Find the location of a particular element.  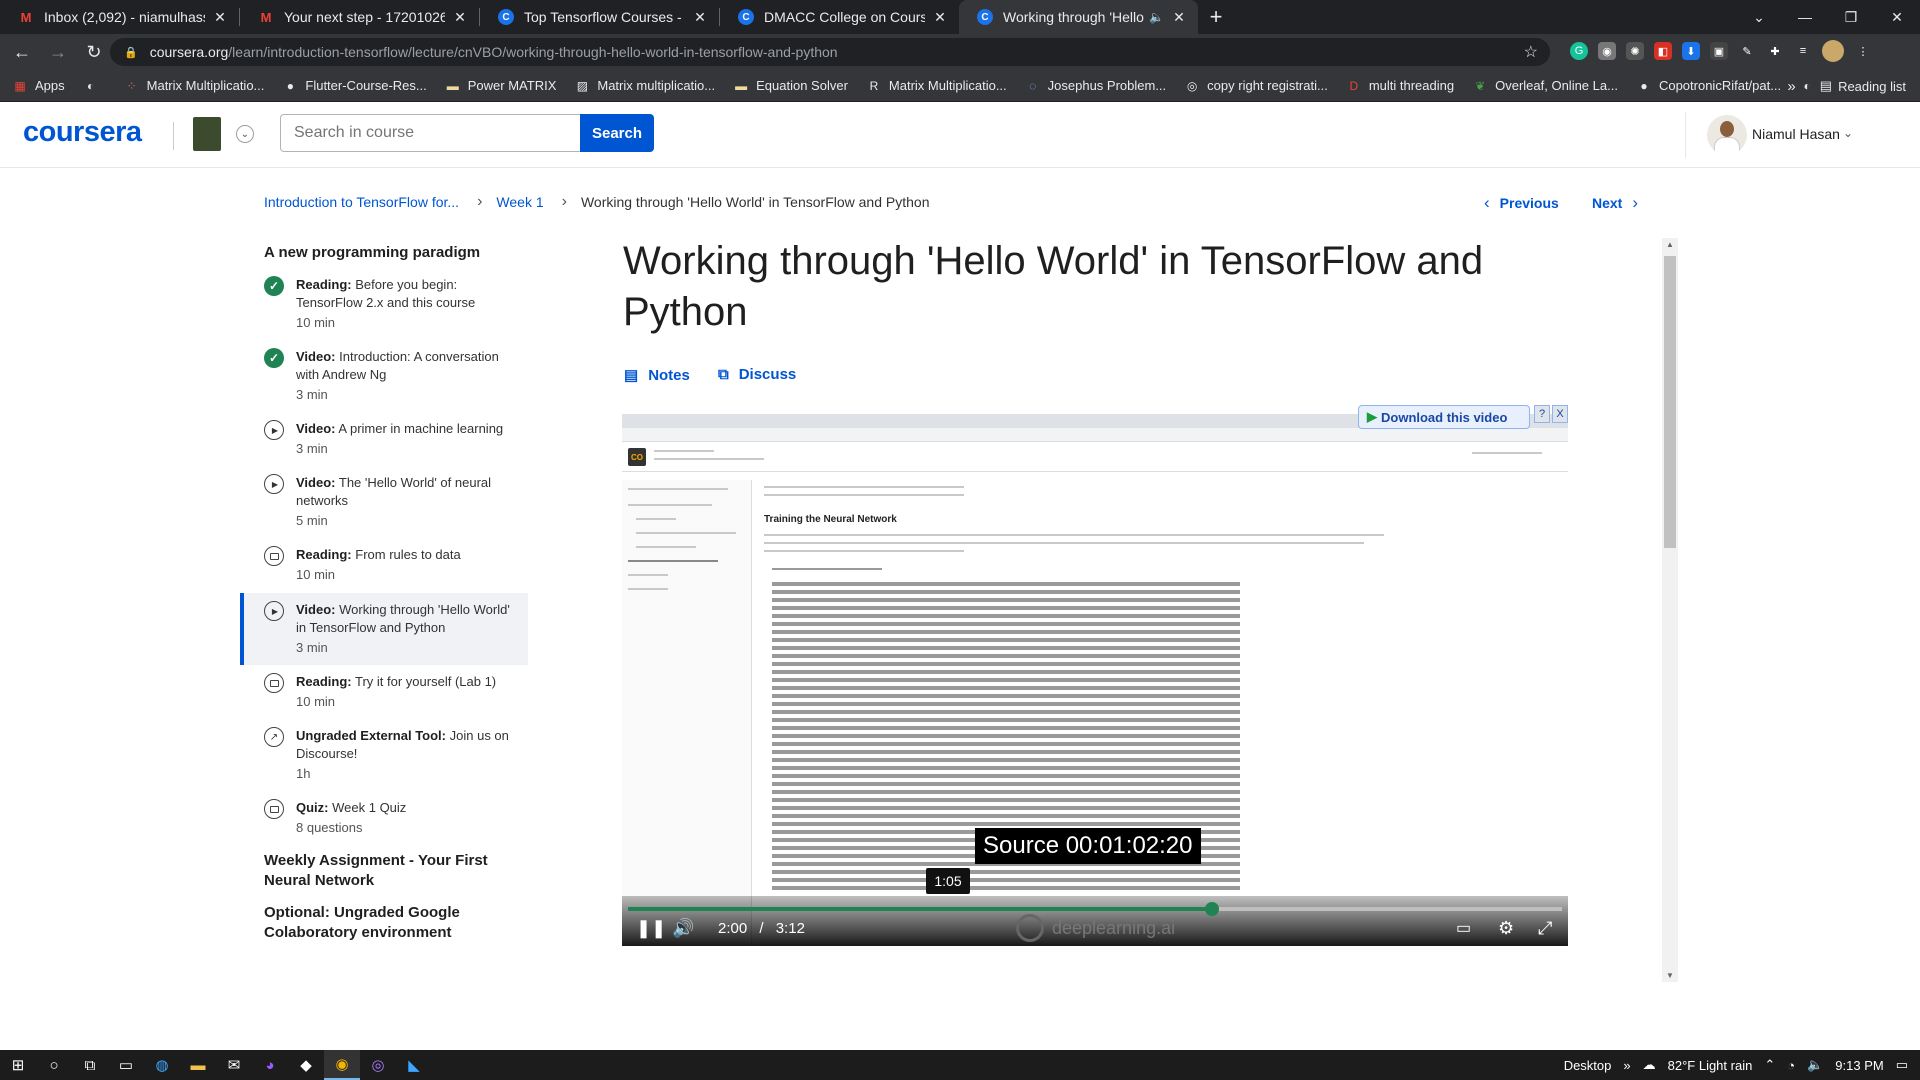

bookmark: ▬ Power MATRIX is located at coordinates (501, 86).